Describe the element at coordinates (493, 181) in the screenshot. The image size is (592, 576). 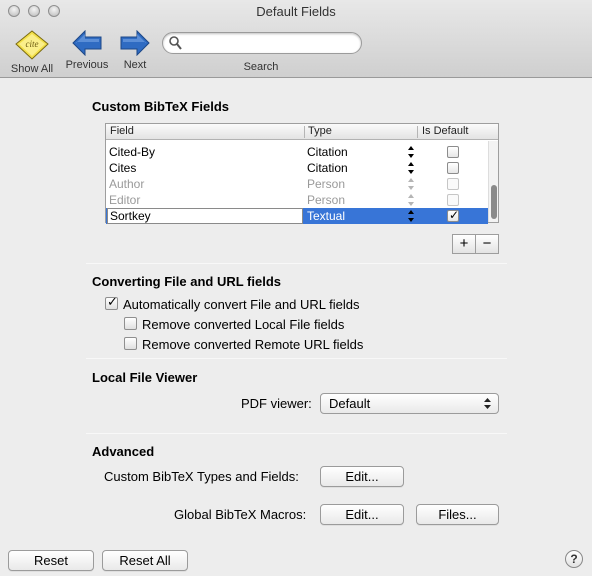
I see `table-scrollbar` at that location.